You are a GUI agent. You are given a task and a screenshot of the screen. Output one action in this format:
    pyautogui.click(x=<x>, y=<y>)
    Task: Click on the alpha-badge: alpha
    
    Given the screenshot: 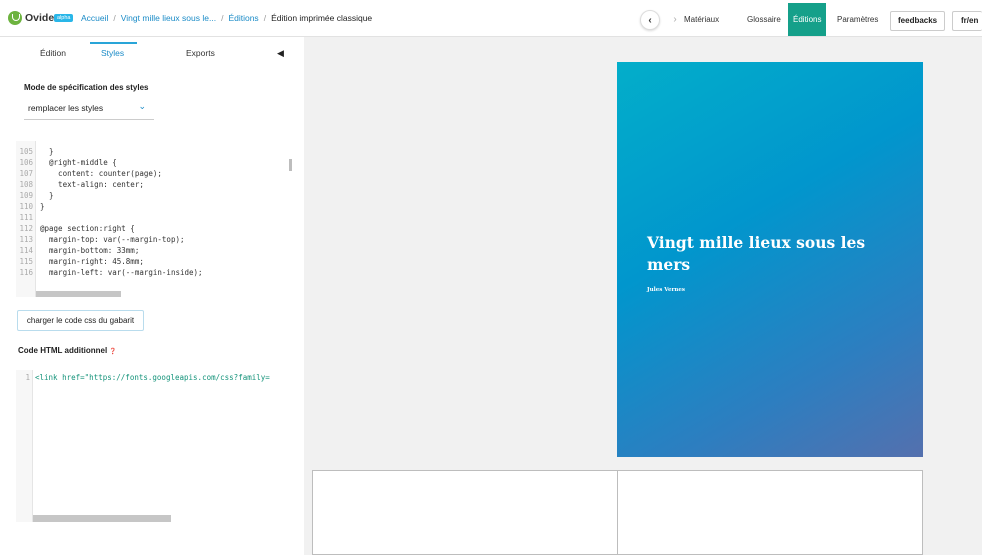 What is the action you would take?
    pyautogui.click(x=64, y=18)
    